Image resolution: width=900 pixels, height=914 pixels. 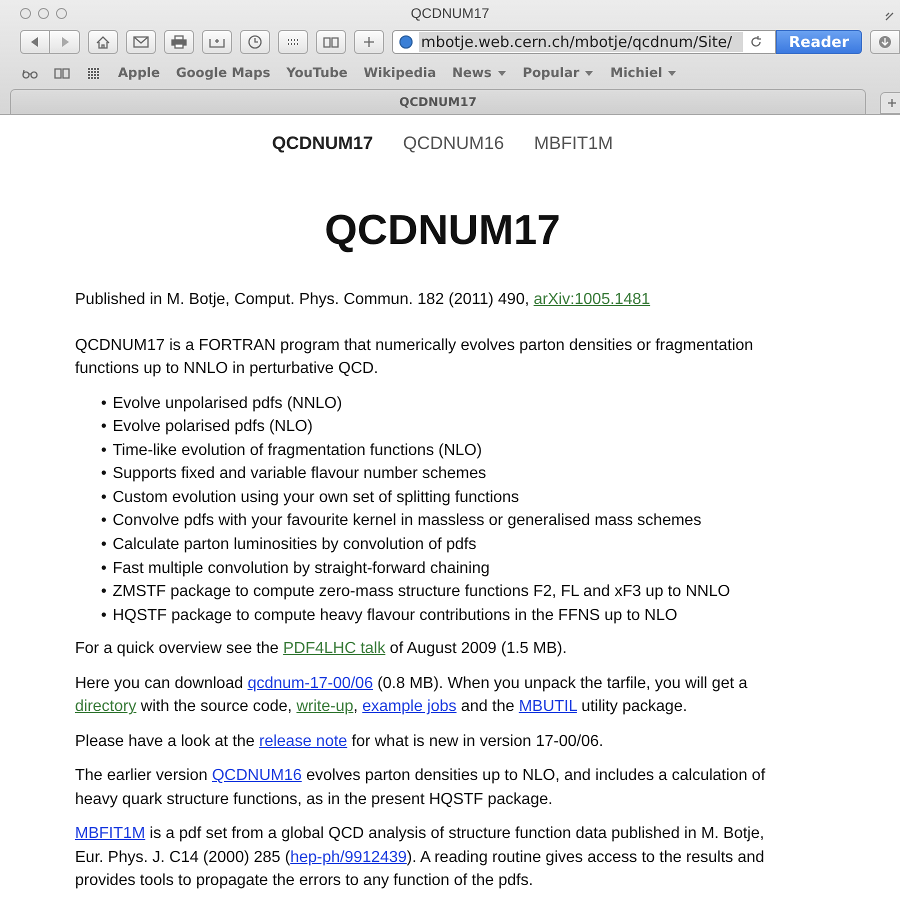 What do you see at coordinates (438, 101) in the screenshot?
I see `browser-tab: QCDNUM17` at bounding box center [438, 101].